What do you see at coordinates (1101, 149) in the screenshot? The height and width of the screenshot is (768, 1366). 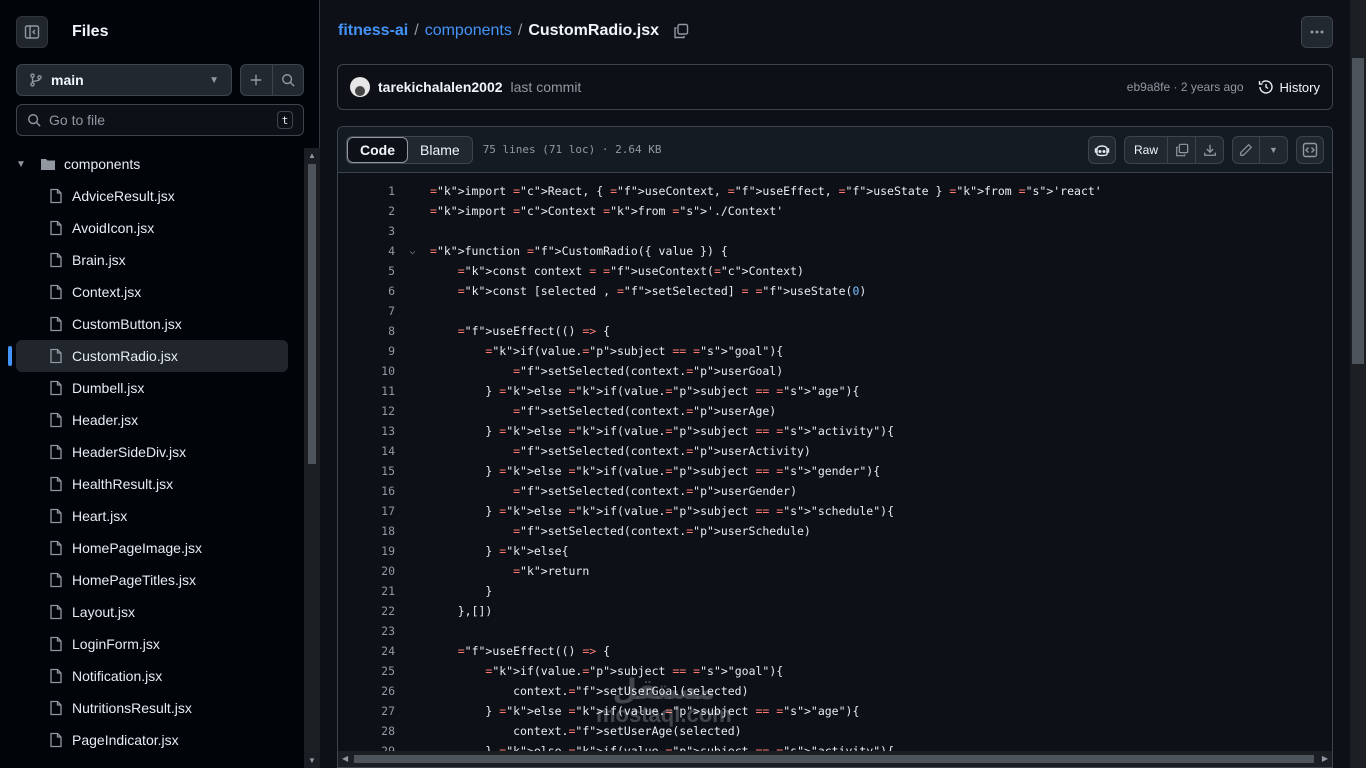 I see `copilot-button` at bounding box center [1101, 149].